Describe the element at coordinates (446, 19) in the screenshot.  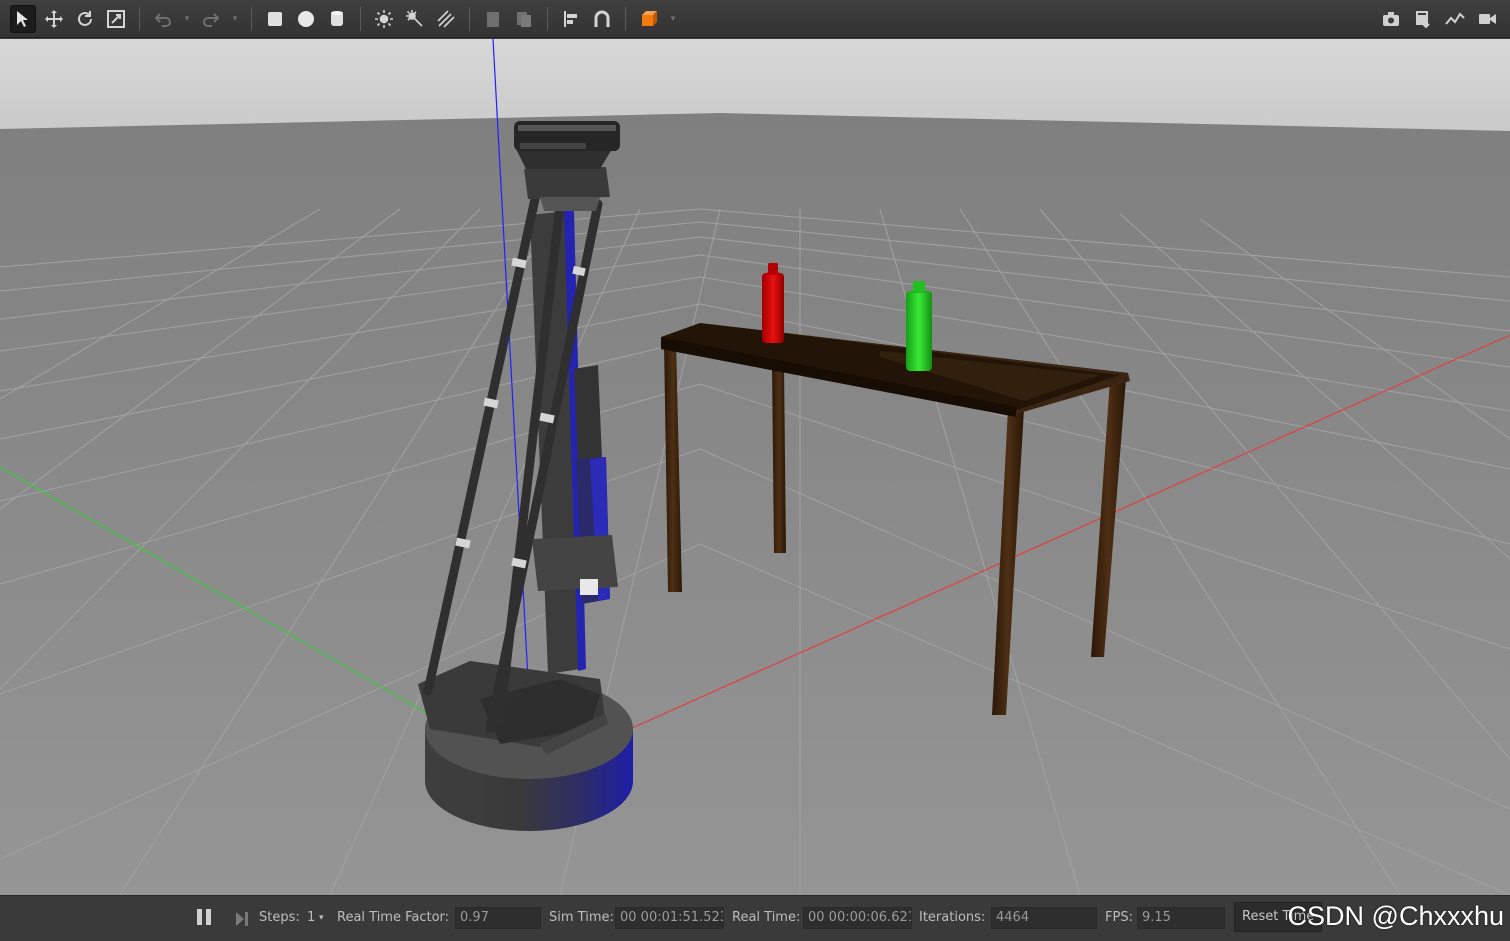
I see `directional-light-icon` at that location.